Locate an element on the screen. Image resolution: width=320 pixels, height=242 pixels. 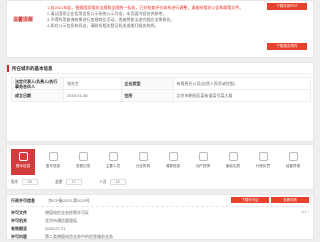
record-header: 行政许可信息 京ICP备2023-第2023号 is located at coordinates (50, 200).